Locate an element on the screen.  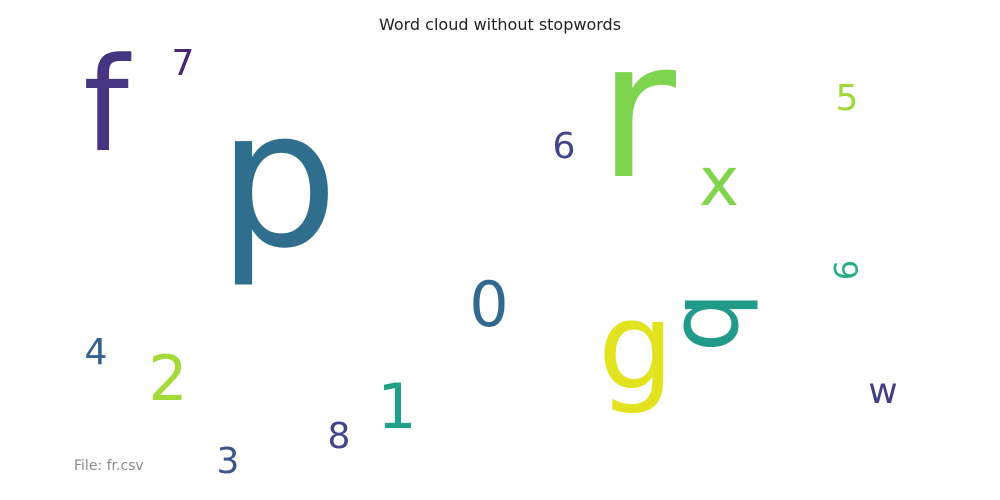
word-2: 2 is located at coordinates (167, 378).